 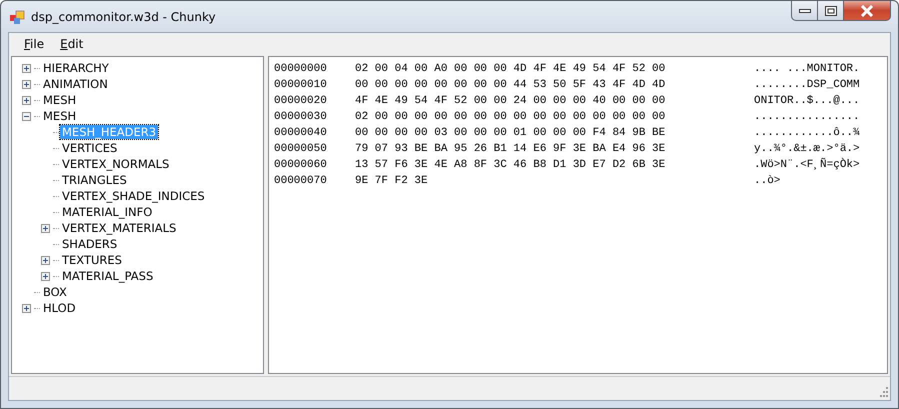 What do you see at coordinates (510, 133) in the screenshot?
I see `hex-bytes: 00 00 00 00 03 00 00 00 01 00 00 00 F4 84 9B BE` at bounding box center [510, 133].